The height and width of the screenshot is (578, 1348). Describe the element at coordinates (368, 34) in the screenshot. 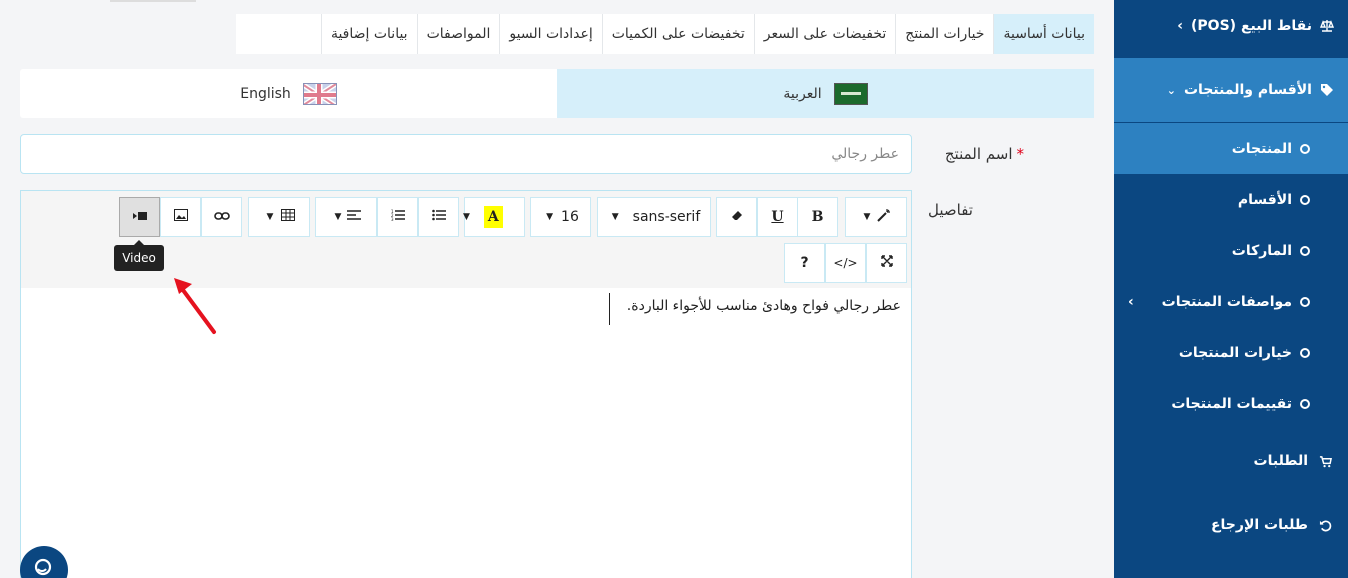

I see `tab-extra-data: بيانات إضافية` at that location.